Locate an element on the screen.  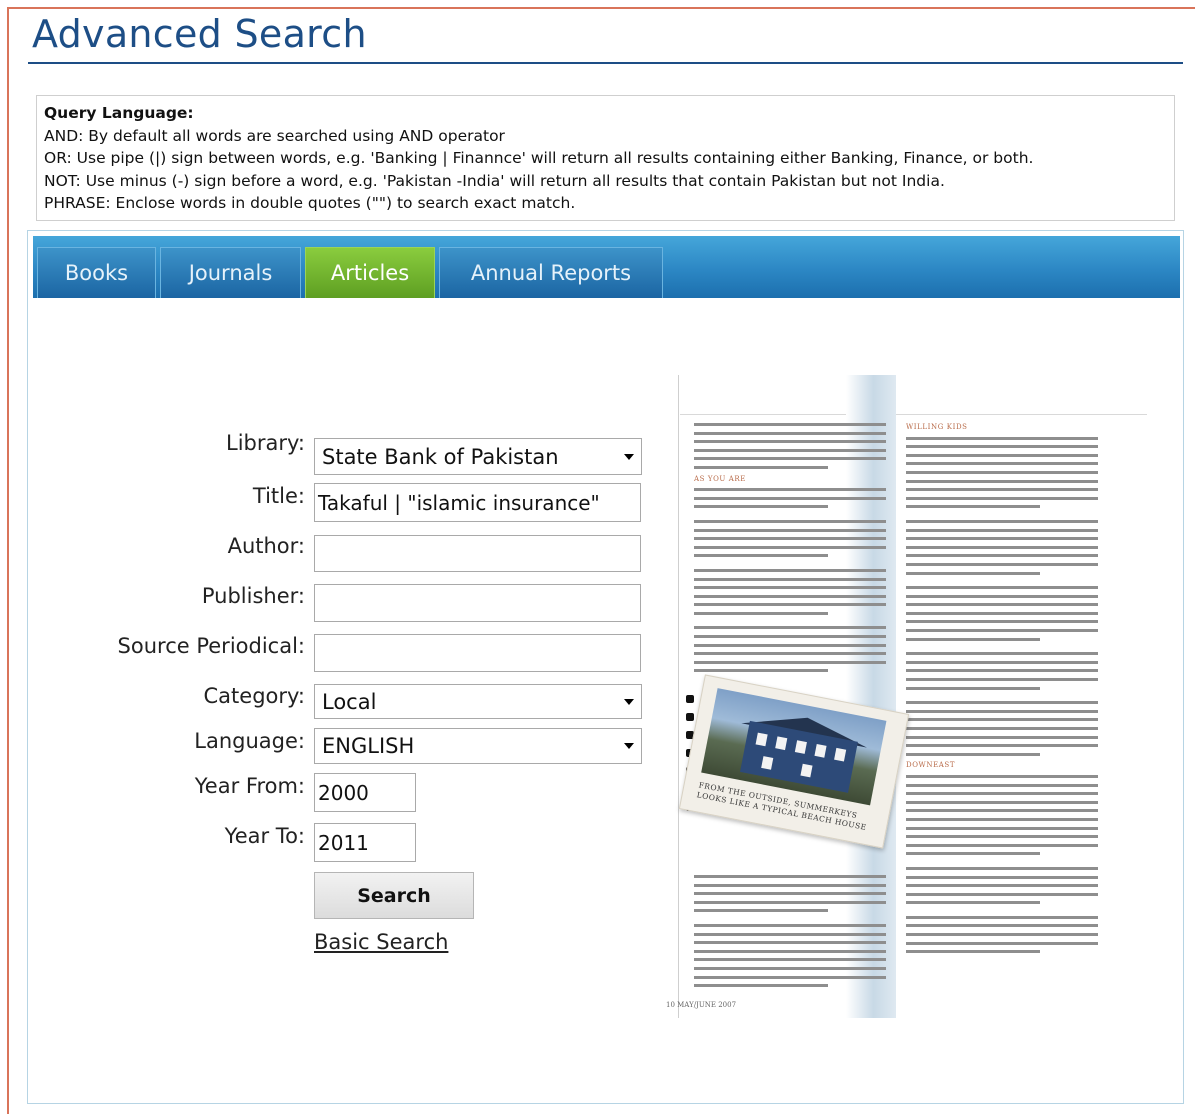
year-from-input: 2000 is located at coordinates (365, 792).